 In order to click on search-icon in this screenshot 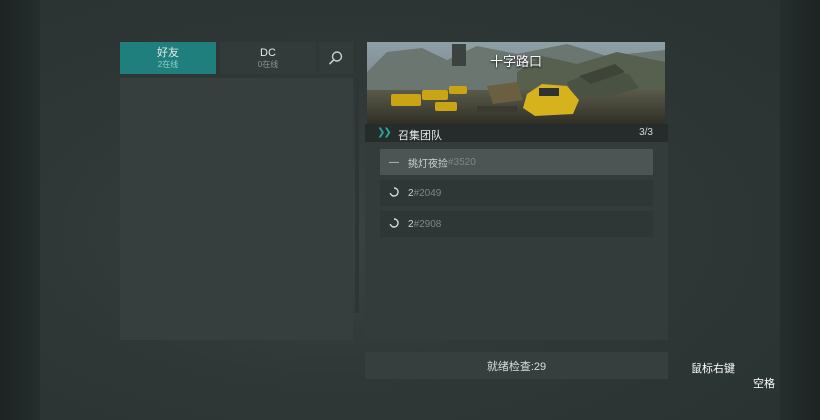, I will do `click(336, 58)`.